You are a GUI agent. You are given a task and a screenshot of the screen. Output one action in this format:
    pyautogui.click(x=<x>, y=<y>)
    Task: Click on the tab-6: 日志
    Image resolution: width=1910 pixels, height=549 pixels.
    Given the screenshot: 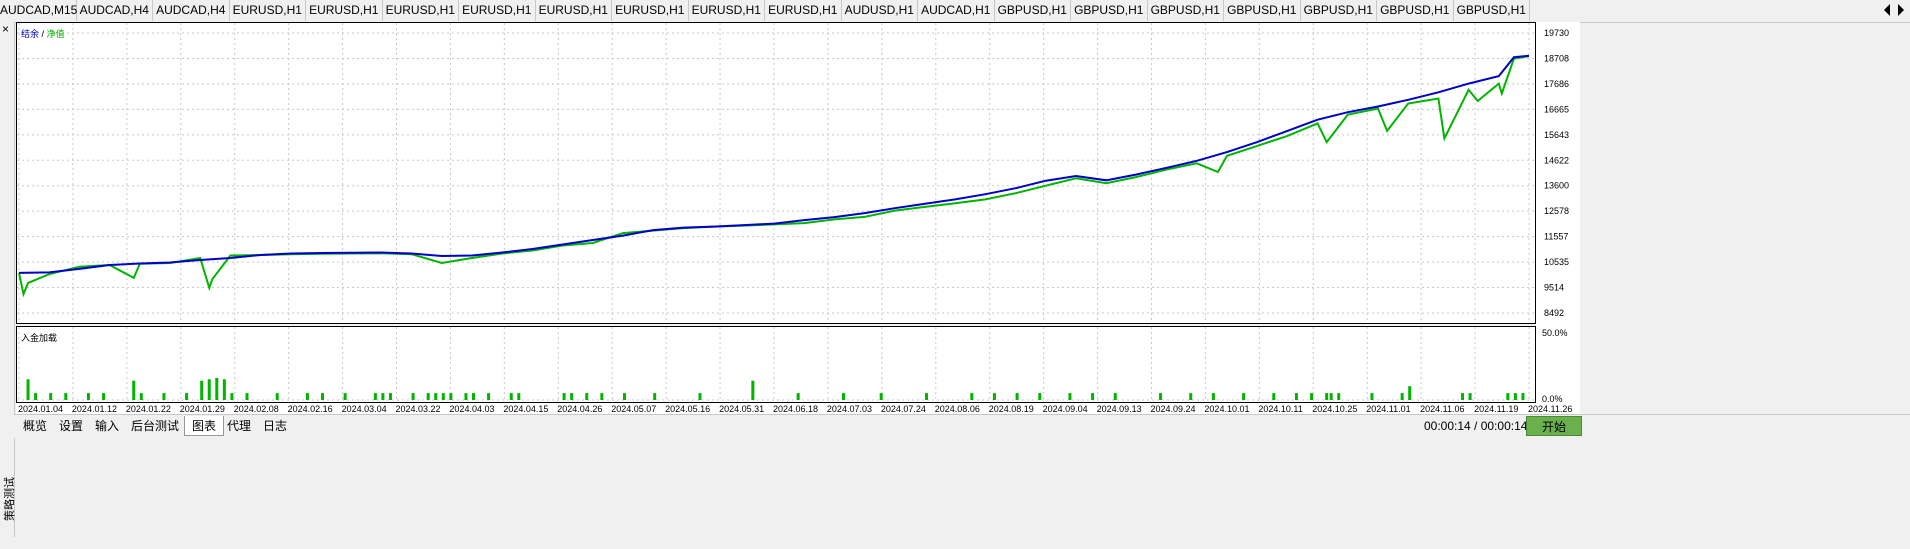 What is the action you would take?
    pyautogui.click(x=275, y=426)
    